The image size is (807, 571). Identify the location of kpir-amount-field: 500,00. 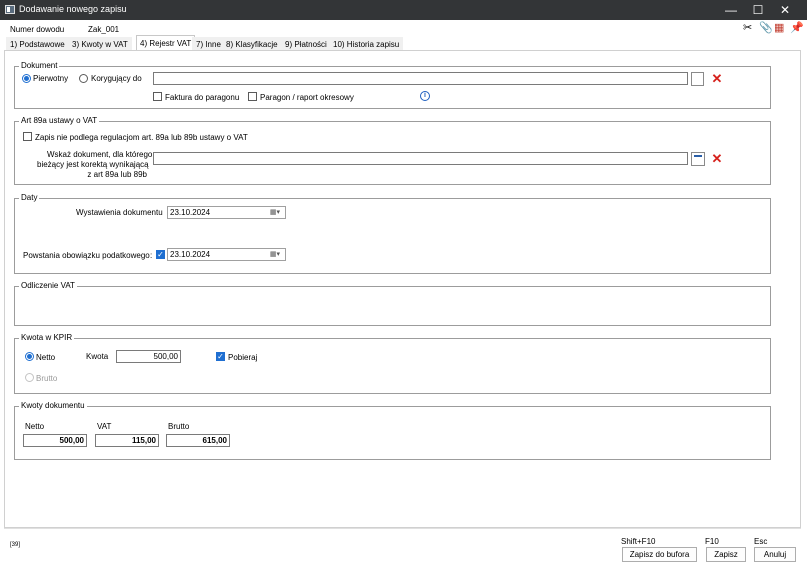
(148, 356).